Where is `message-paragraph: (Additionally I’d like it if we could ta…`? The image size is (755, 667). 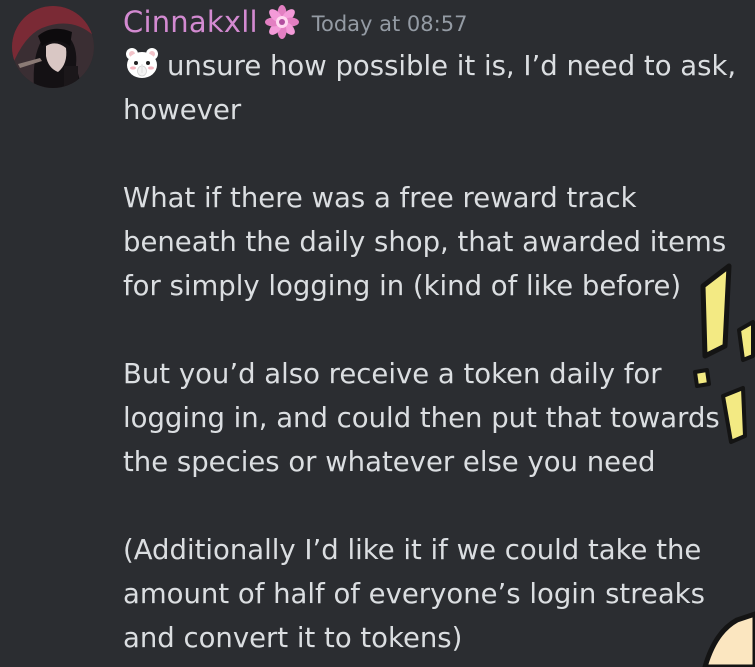 message-paragraph: (Additionally I’d like it if we could ta… is located at coordinates (414, 594).